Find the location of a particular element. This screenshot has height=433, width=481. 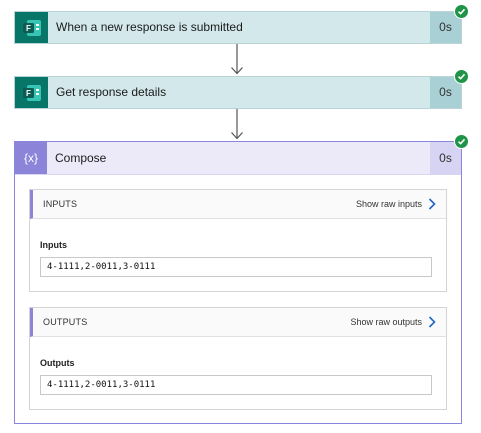

field-label: Outputs is located at coordinates (57, 363).